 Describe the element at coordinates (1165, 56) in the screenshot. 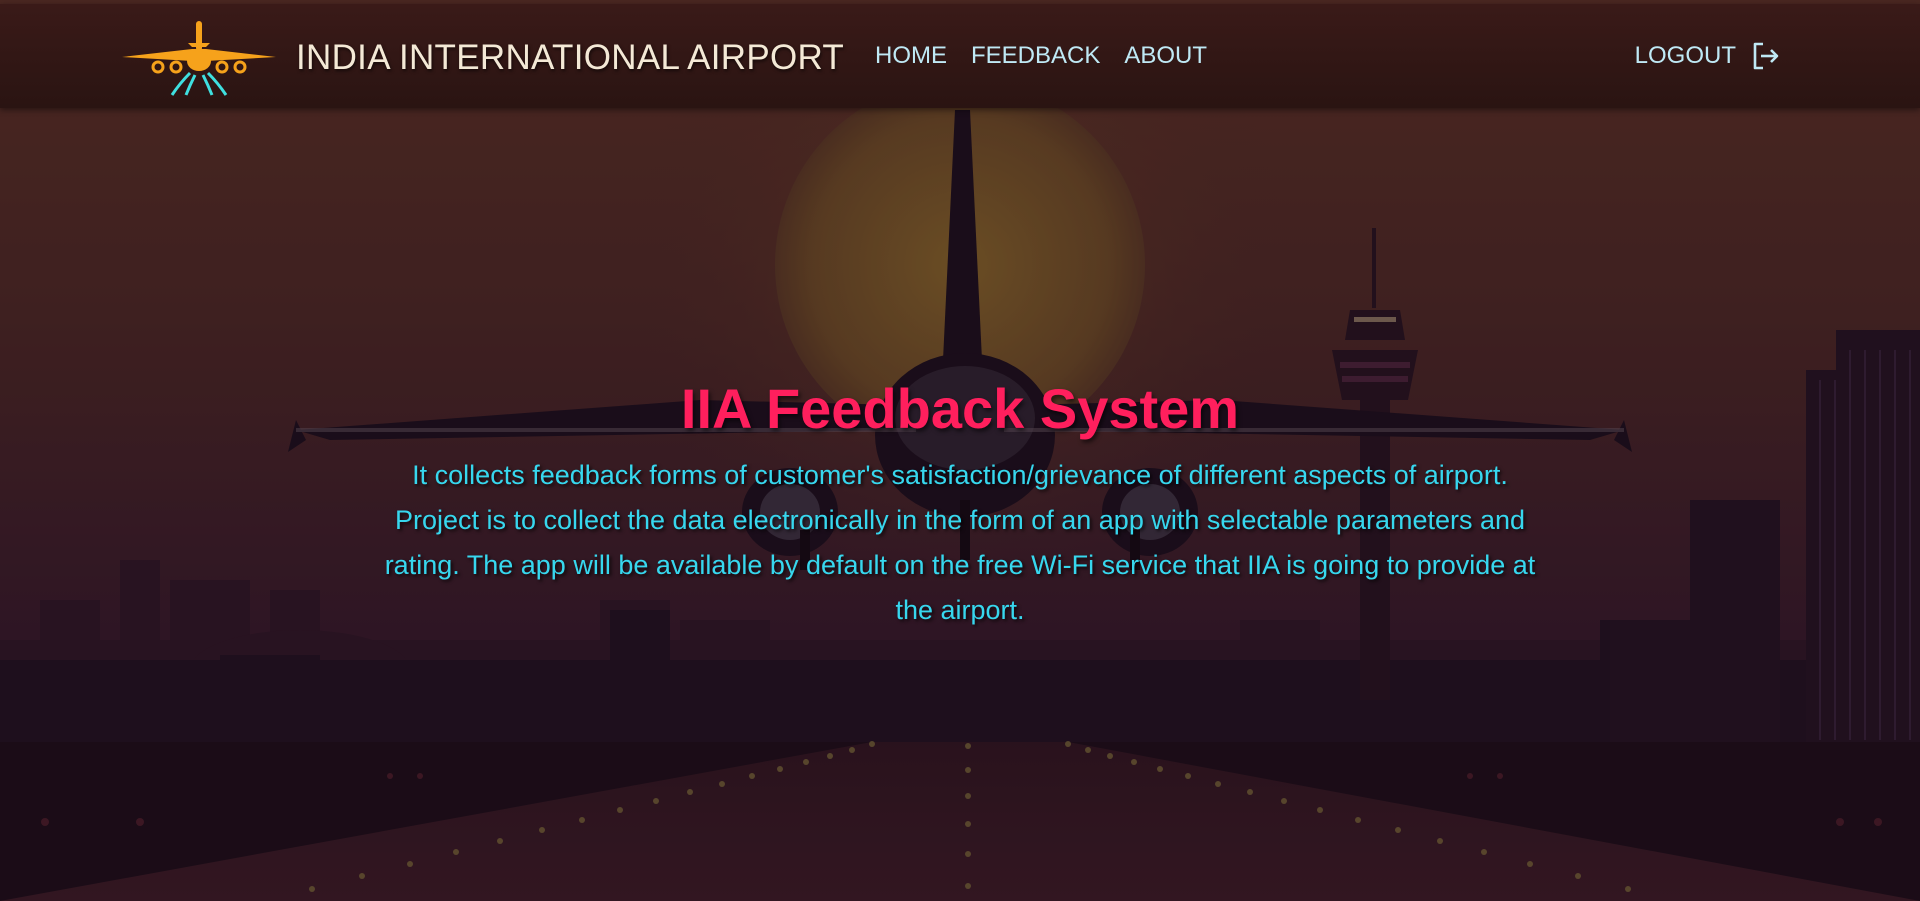

I see `nav-about: ABOUT` at that location.